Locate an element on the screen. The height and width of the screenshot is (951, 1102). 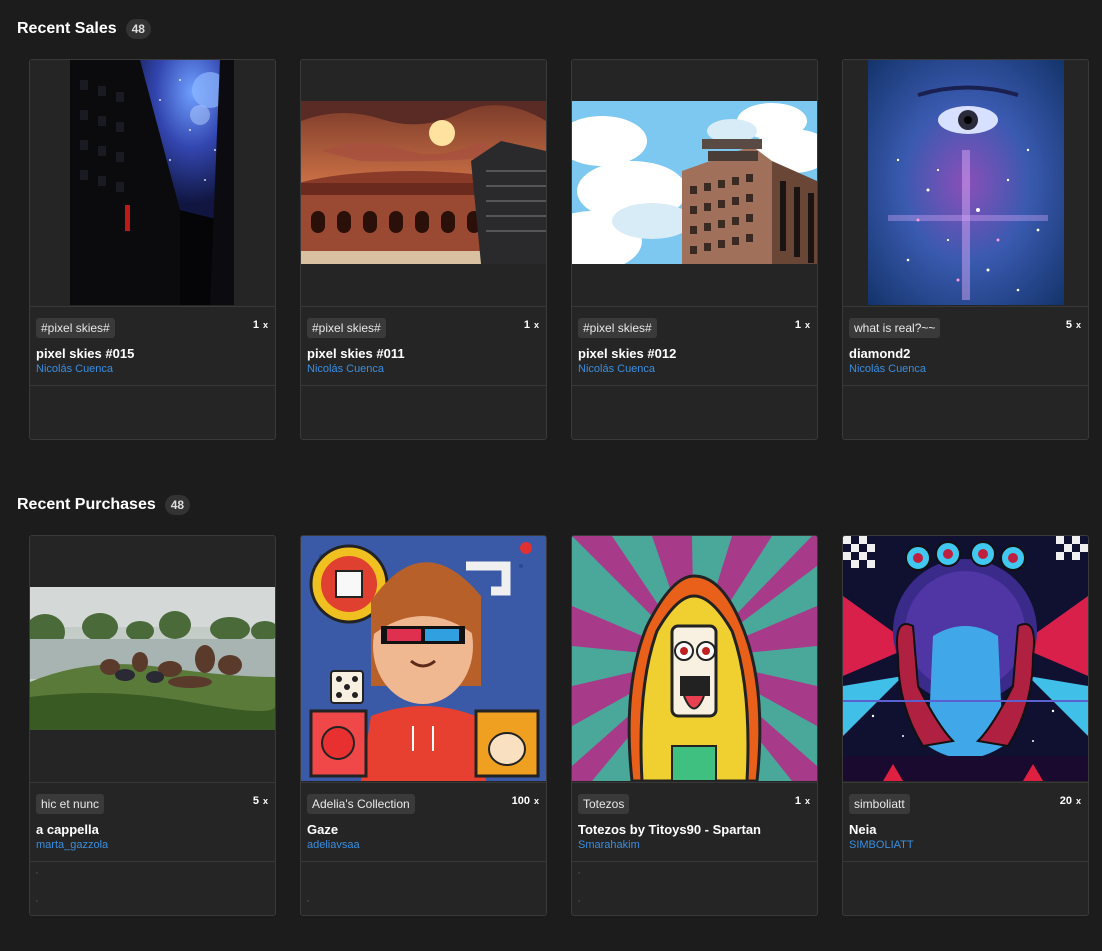
purchase-card-2-edition: 100 x is located at coordinates (525, 801).